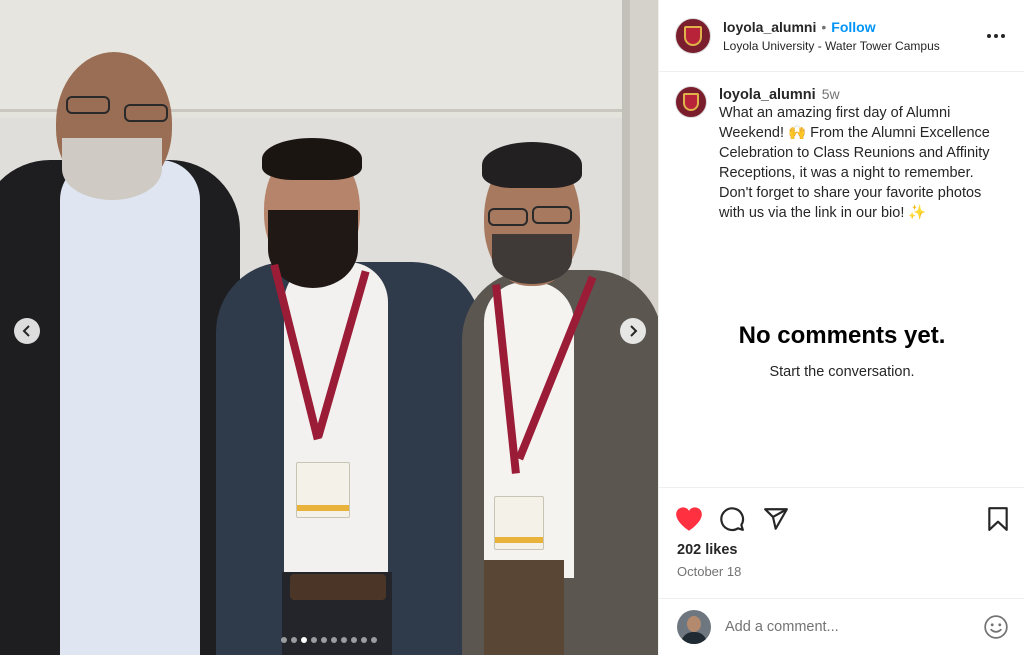 The width and height of the screenshot is (1024, 655). I want to click on carousel-prev-button, so click(27, 331).